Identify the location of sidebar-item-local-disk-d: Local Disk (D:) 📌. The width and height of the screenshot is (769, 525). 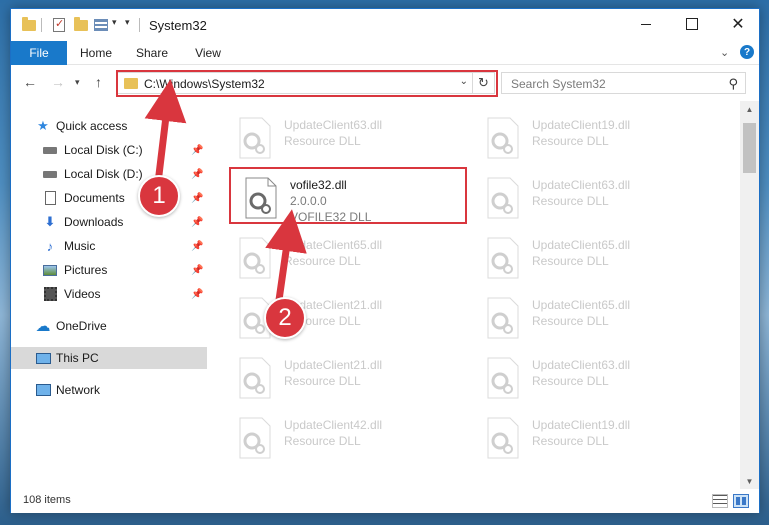
(109, 174).